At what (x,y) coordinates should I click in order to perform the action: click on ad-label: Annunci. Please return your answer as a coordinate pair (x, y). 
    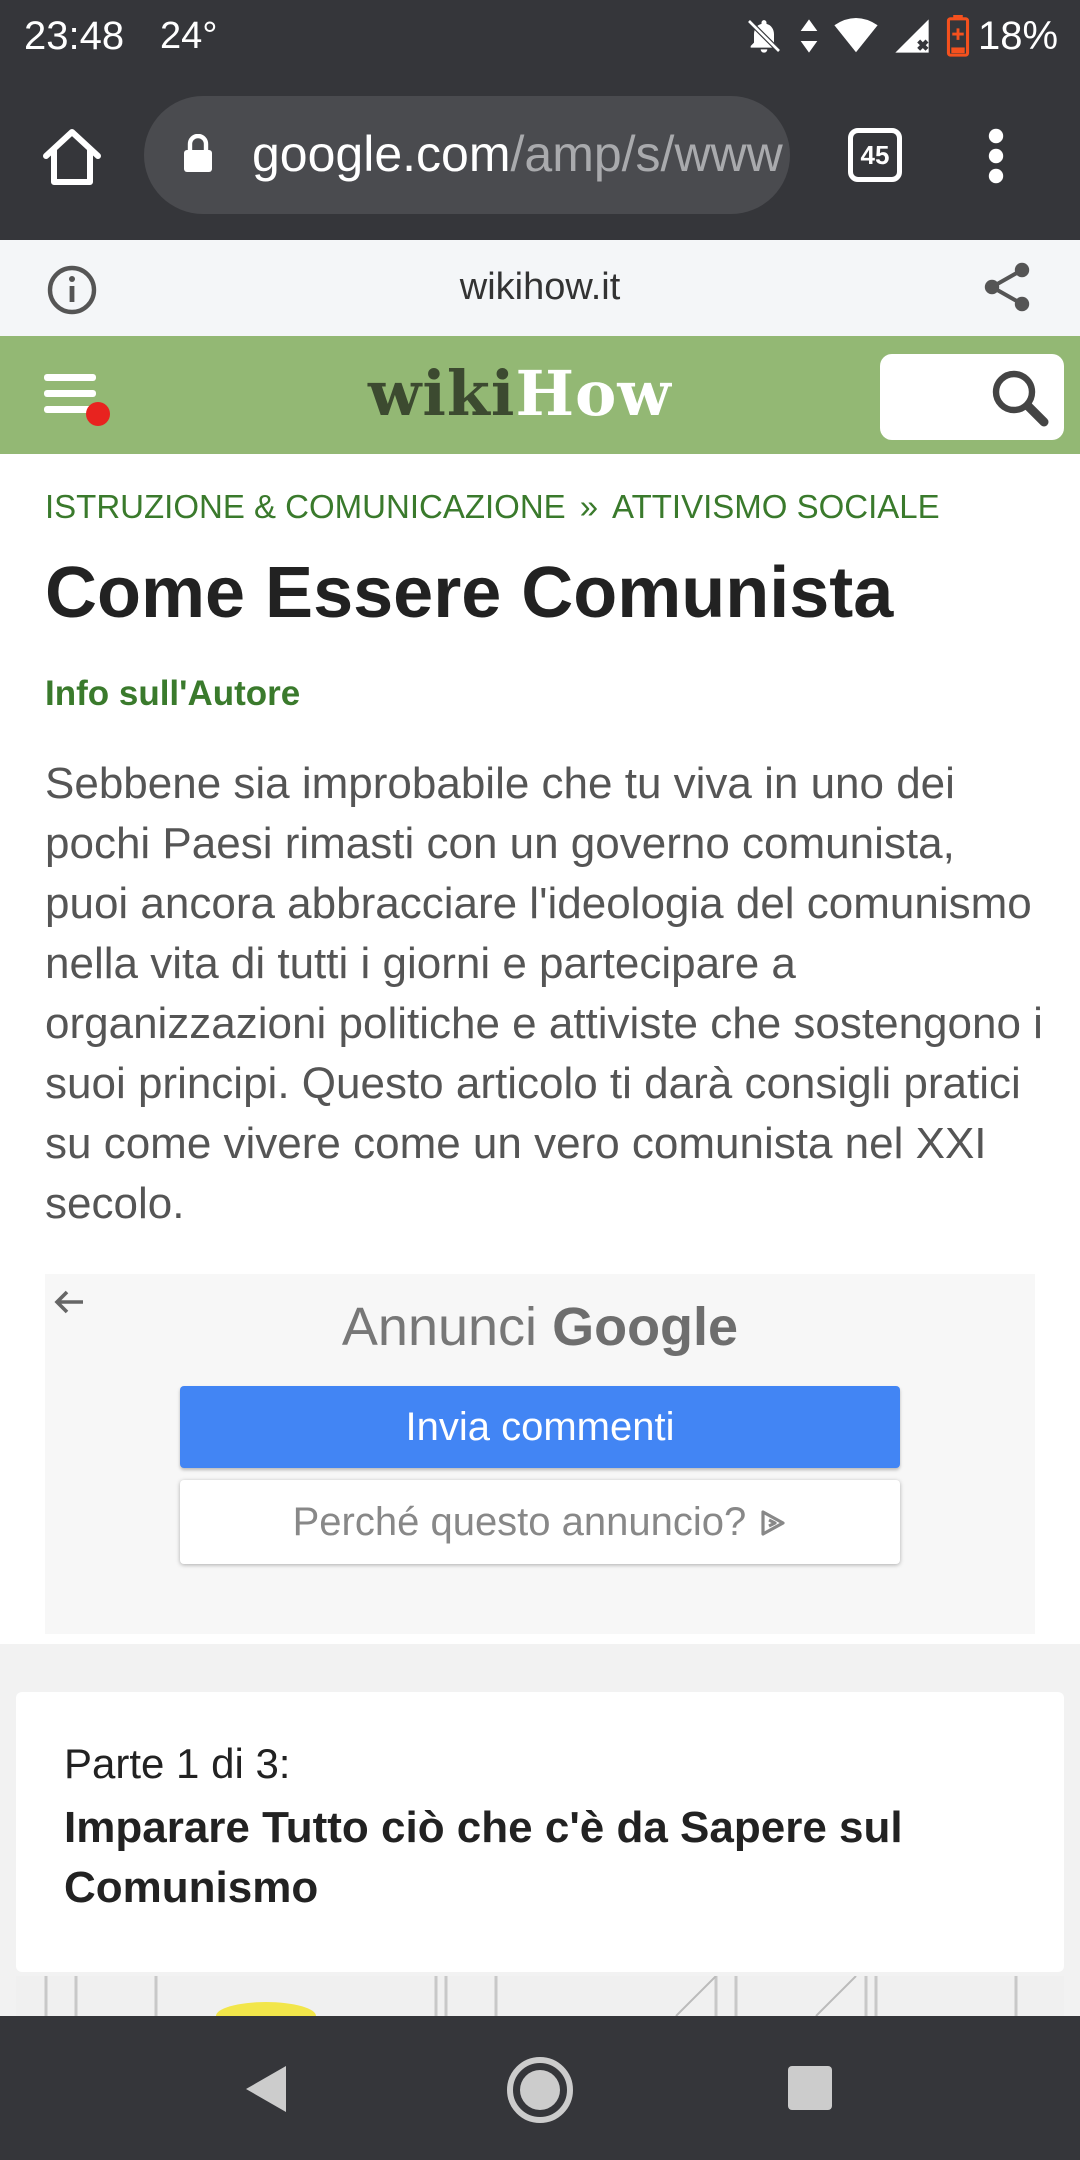
    Looking at the image, I should click on (439, 1327).